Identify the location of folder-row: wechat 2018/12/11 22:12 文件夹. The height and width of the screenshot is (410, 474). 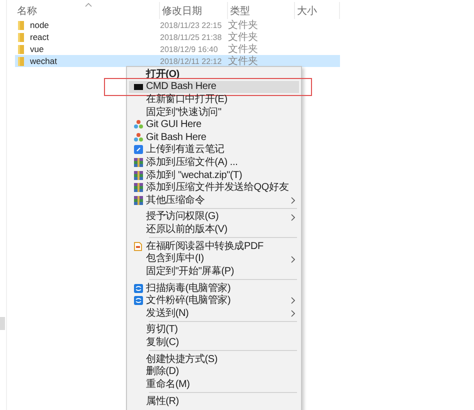
(177, 61).